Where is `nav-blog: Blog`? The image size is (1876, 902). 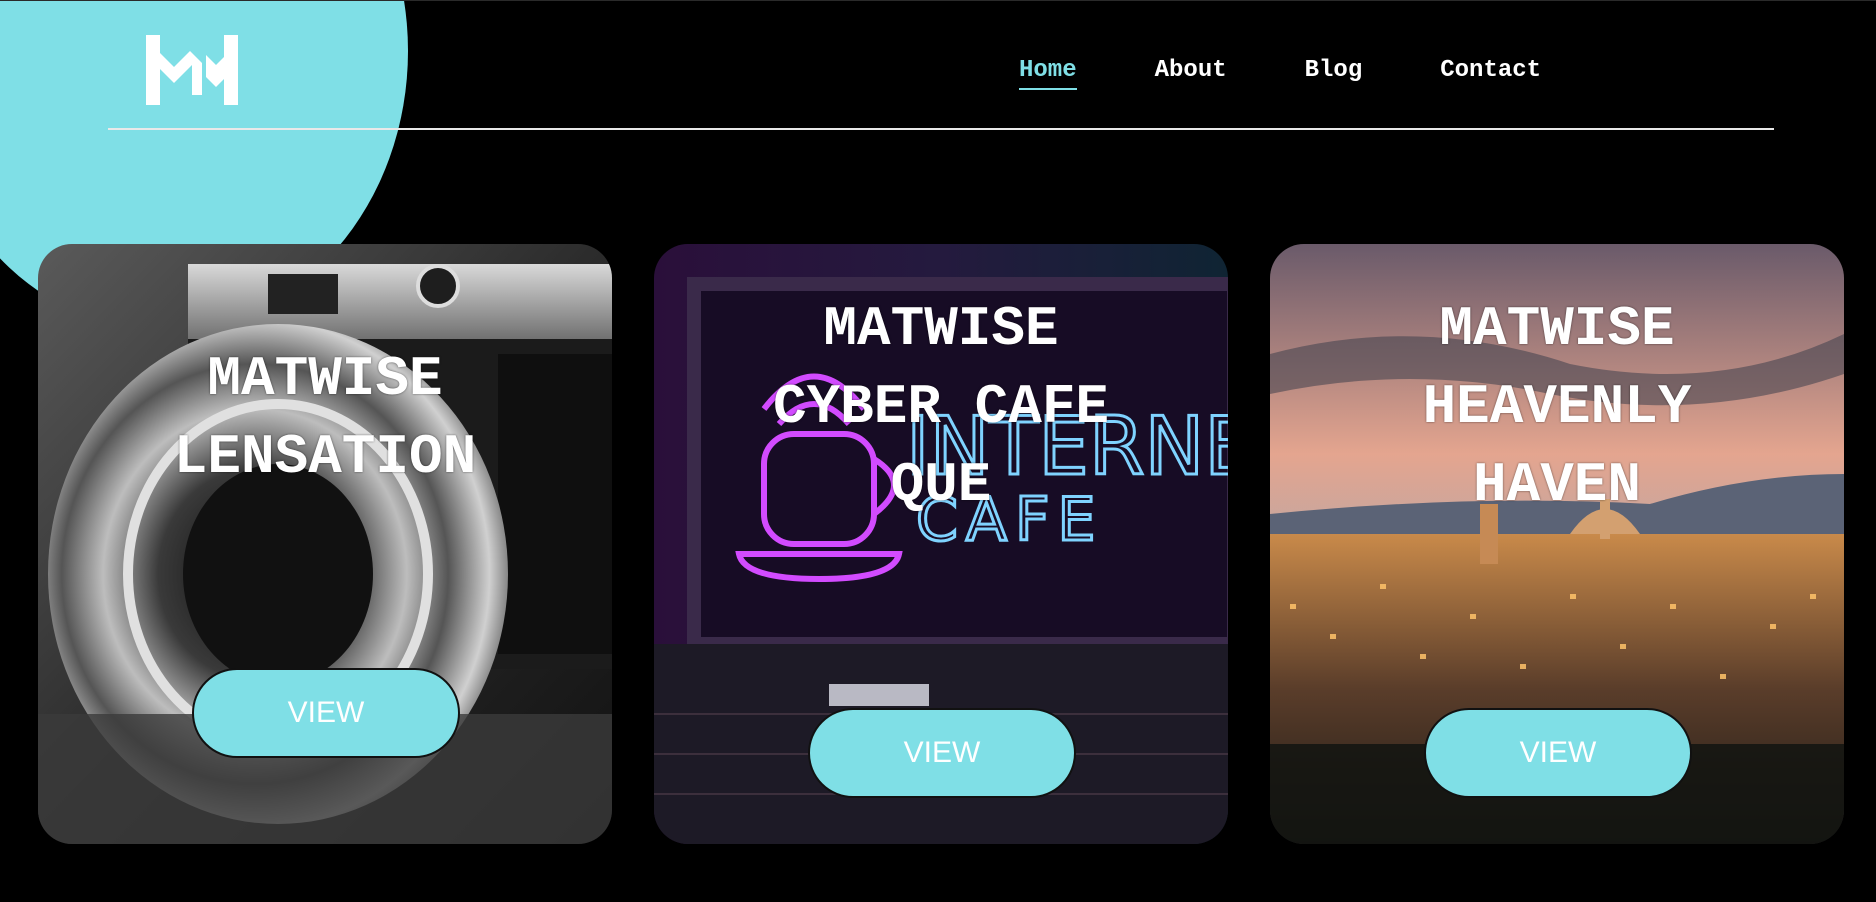 nav-blog: Blog is located at coordinates (1334, 73).